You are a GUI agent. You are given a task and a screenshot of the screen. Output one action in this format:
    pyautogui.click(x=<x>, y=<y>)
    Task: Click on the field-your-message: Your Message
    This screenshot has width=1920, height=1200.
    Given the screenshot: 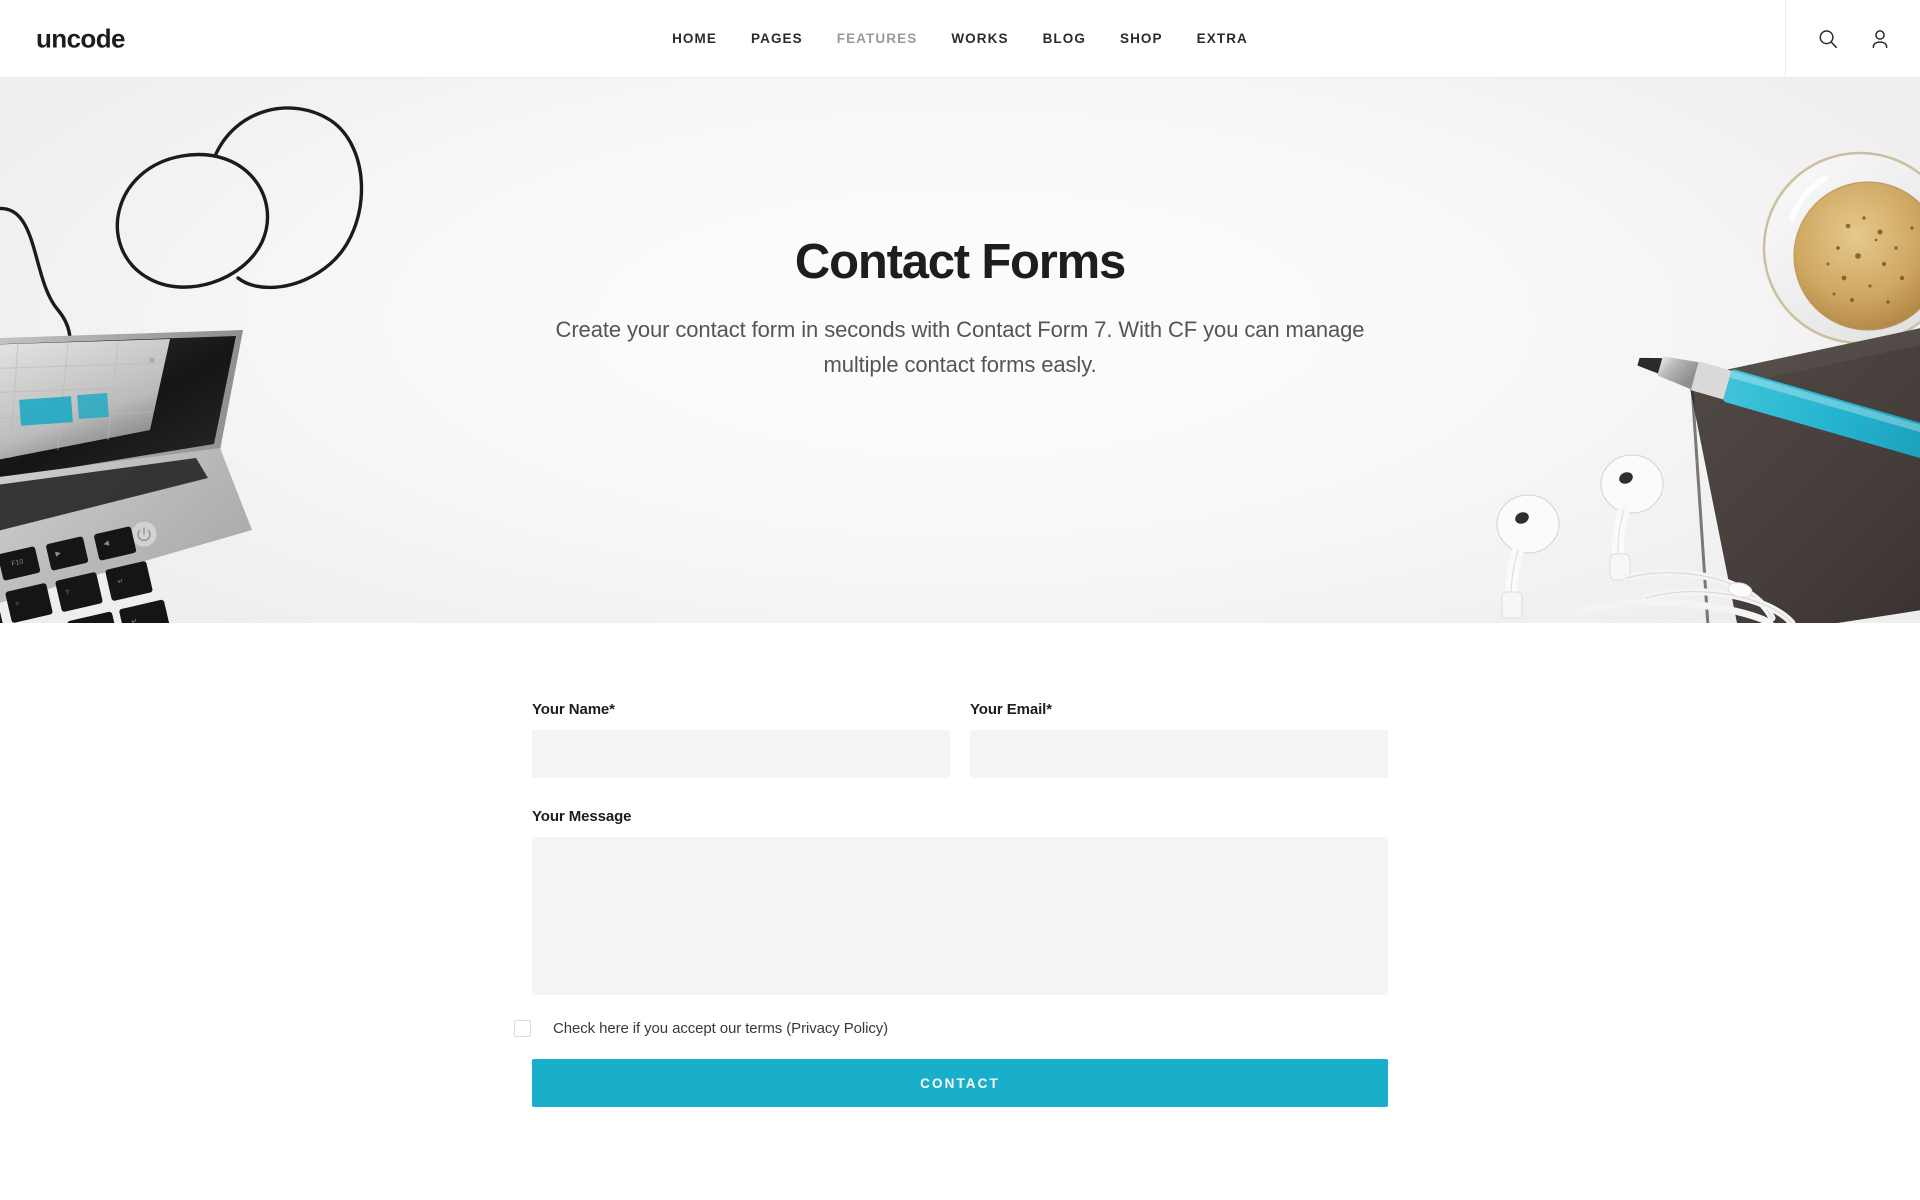 What is the action you would take?
    pyautogui.click(x=960, y=900)
    